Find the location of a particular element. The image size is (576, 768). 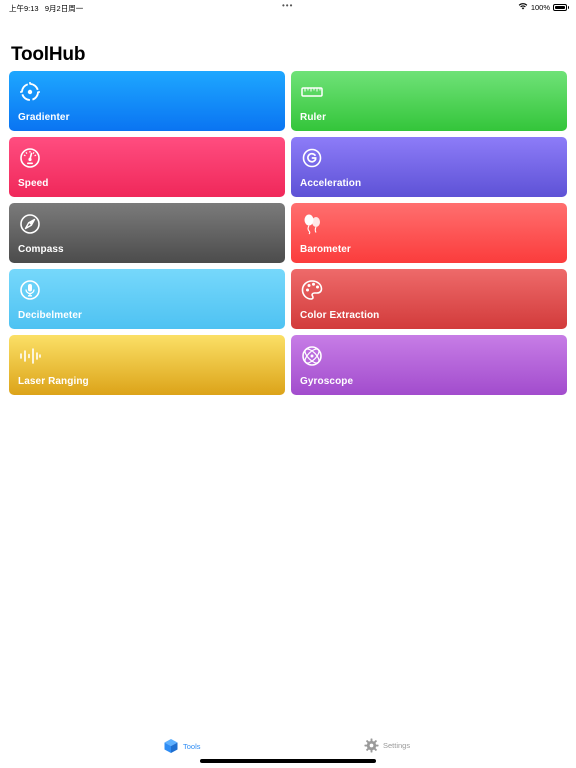

battery-percent: 100% is located at coordinates (540, 7).